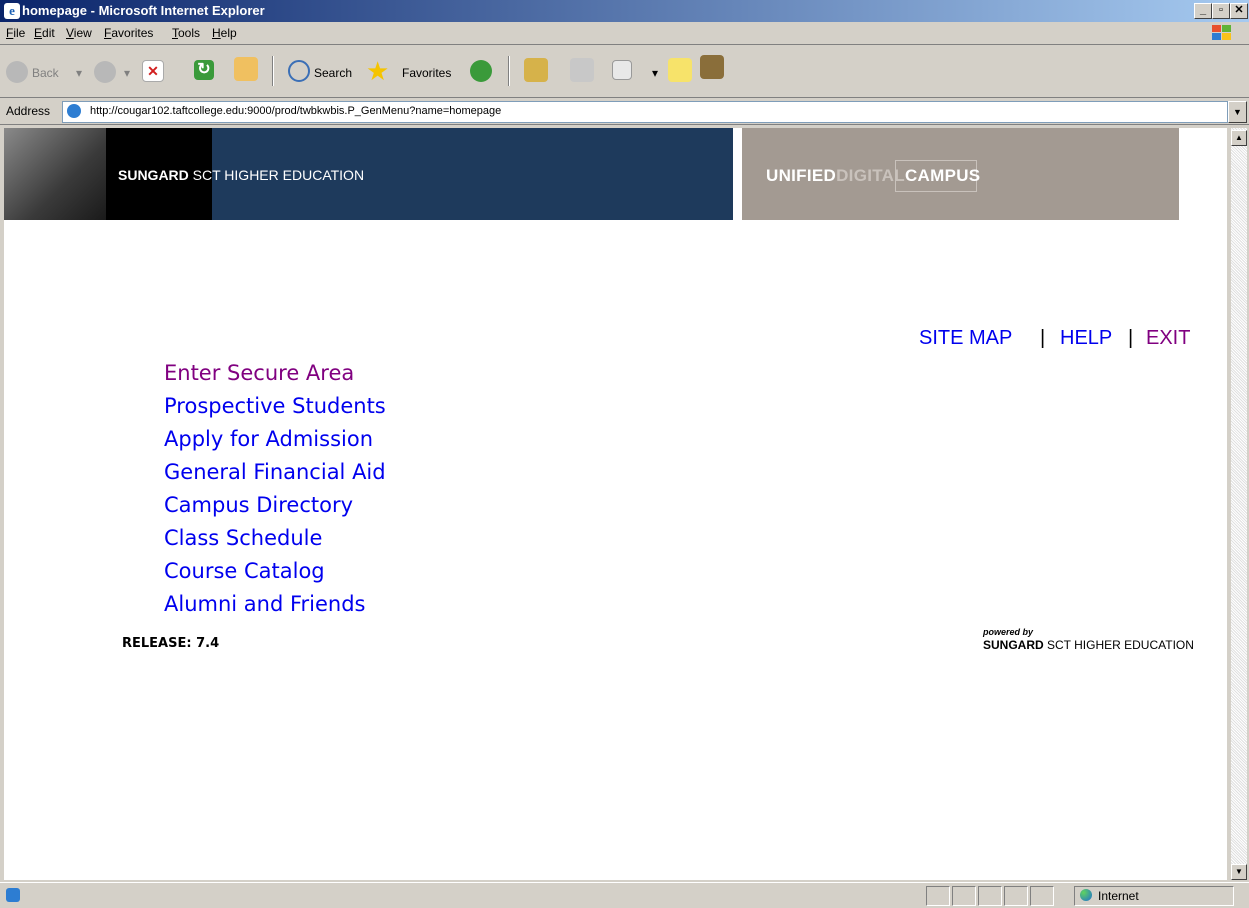 The height and width of the screenshot is (908, 1249). What do you see at coordinates (265, 604) in the screenshot?
I see `nav-link-alumni-and-friends: Alumni and Friends` at bounding box center [265, 604].